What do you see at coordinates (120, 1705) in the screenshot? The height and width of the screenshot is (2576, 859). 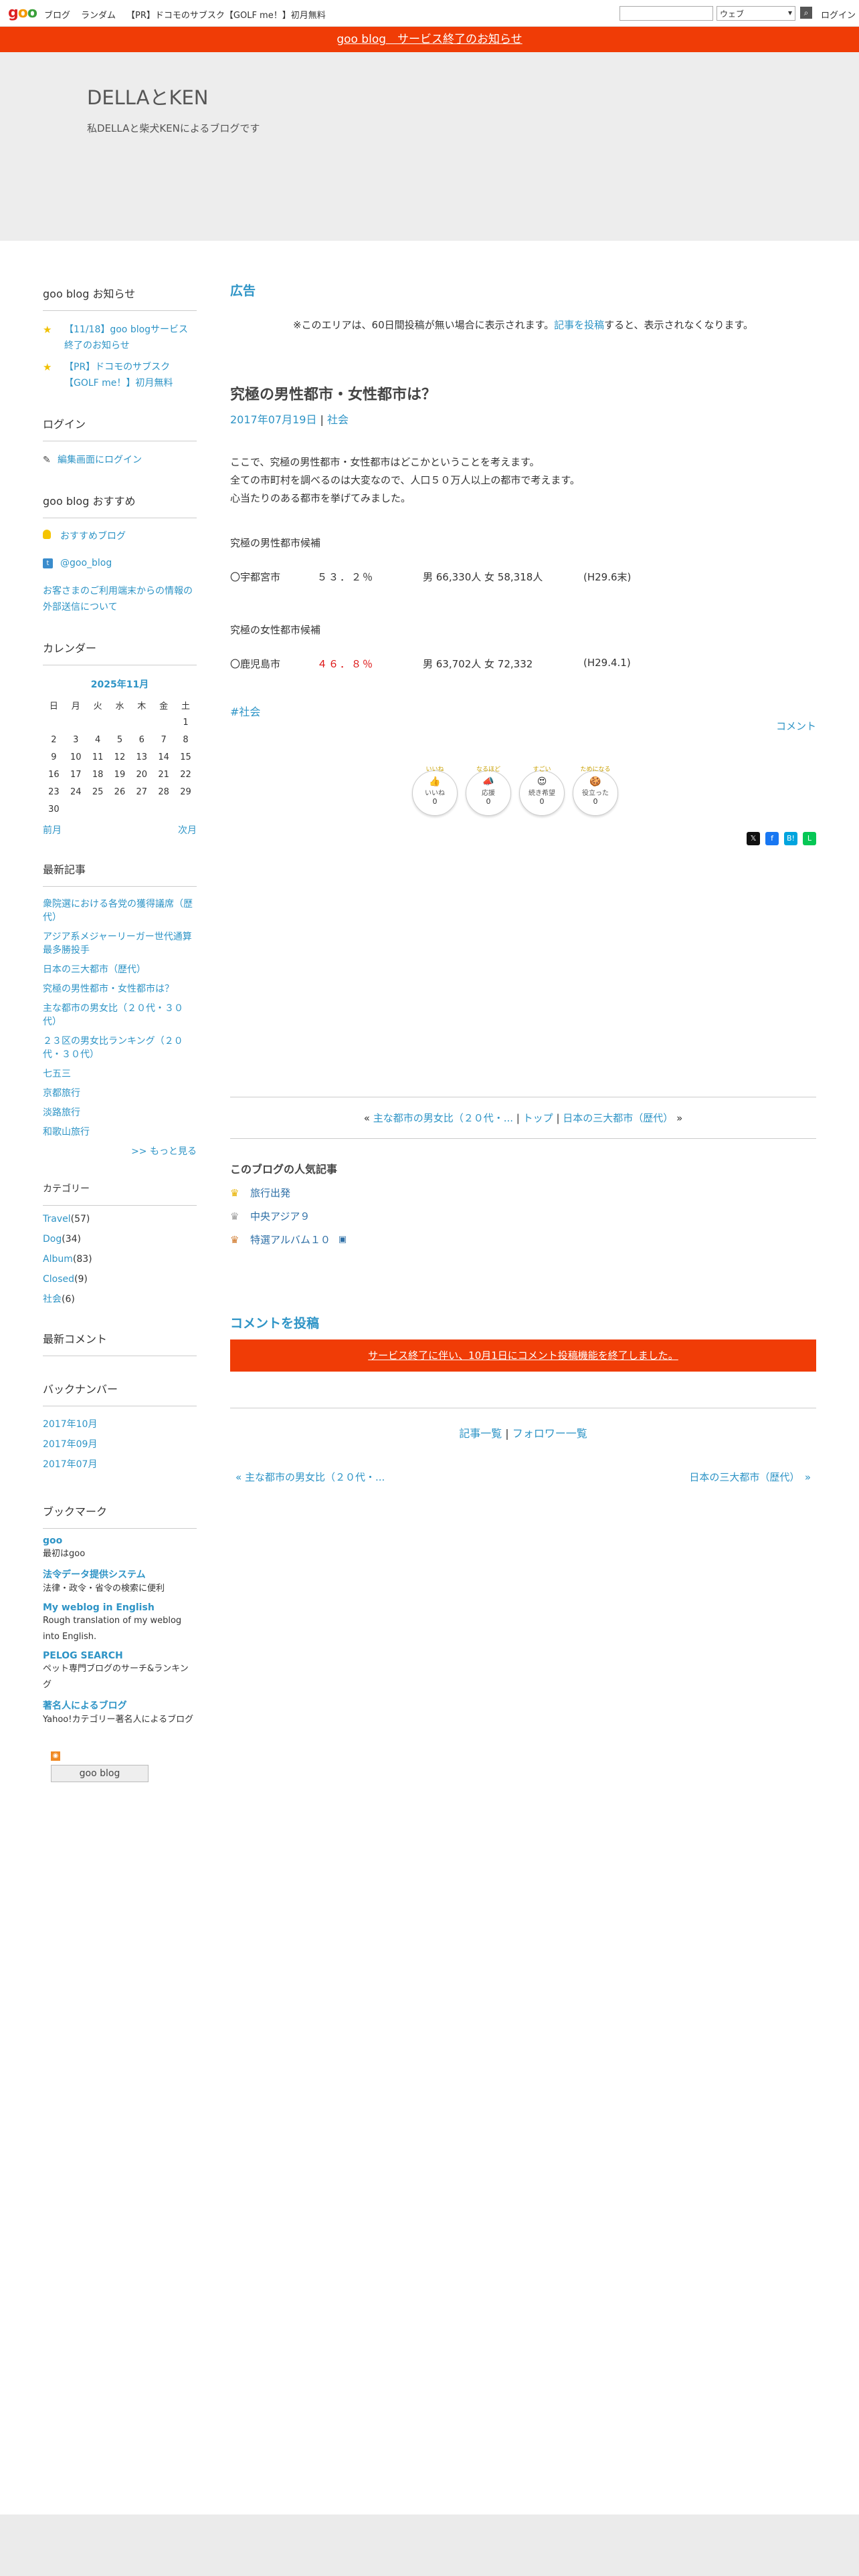 I see `bookmark-link: 著名人によるブログ` at bounding box center [120, 1705].